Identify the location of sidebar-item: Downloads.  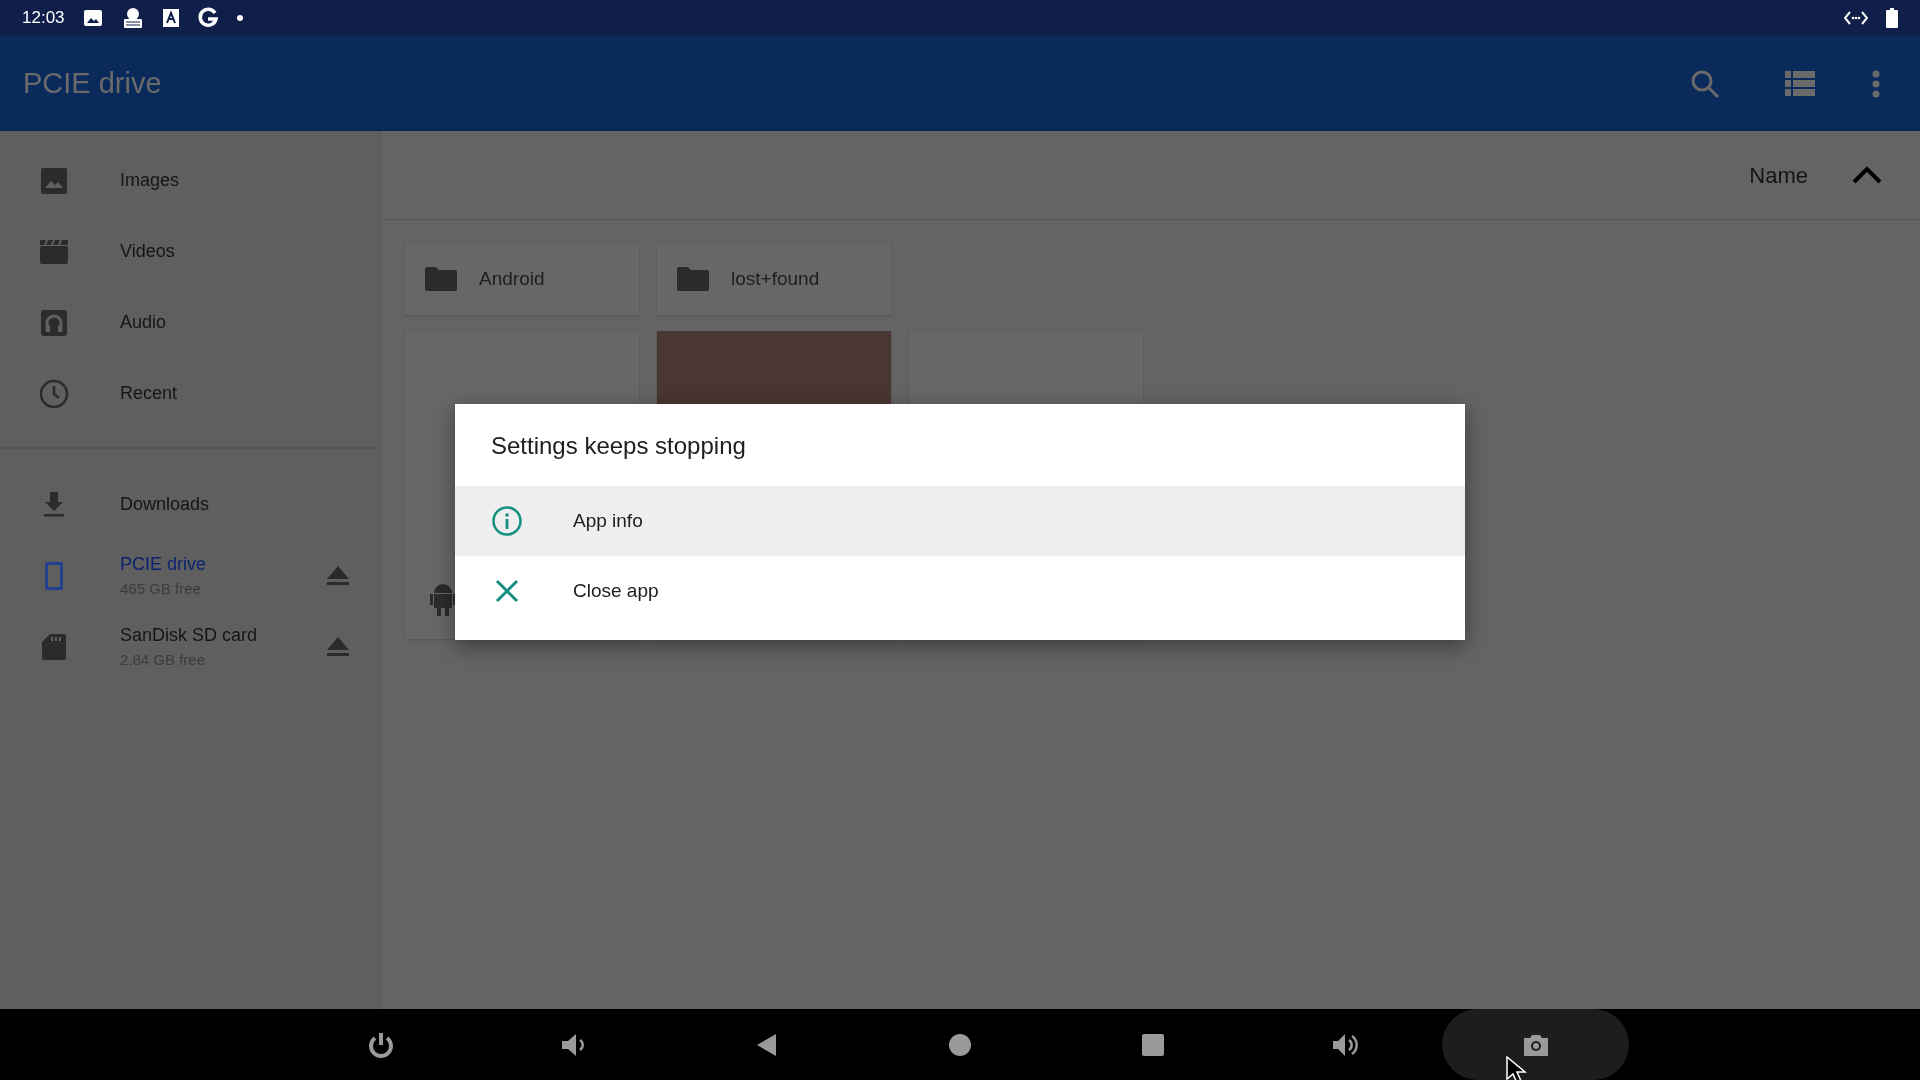
(190, 504).